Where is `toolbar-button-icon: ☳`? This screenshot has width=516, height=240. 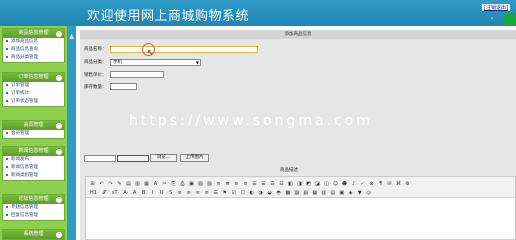 toolbar-button-icon: ☳ is located at coordinates (281, 184).